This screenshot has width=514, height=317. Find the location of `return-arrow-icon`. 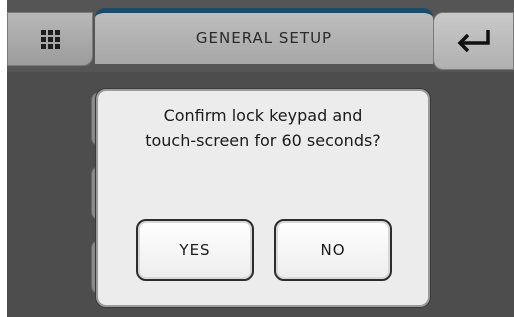

return-arrow-icon is located at coordinates (473, 41).